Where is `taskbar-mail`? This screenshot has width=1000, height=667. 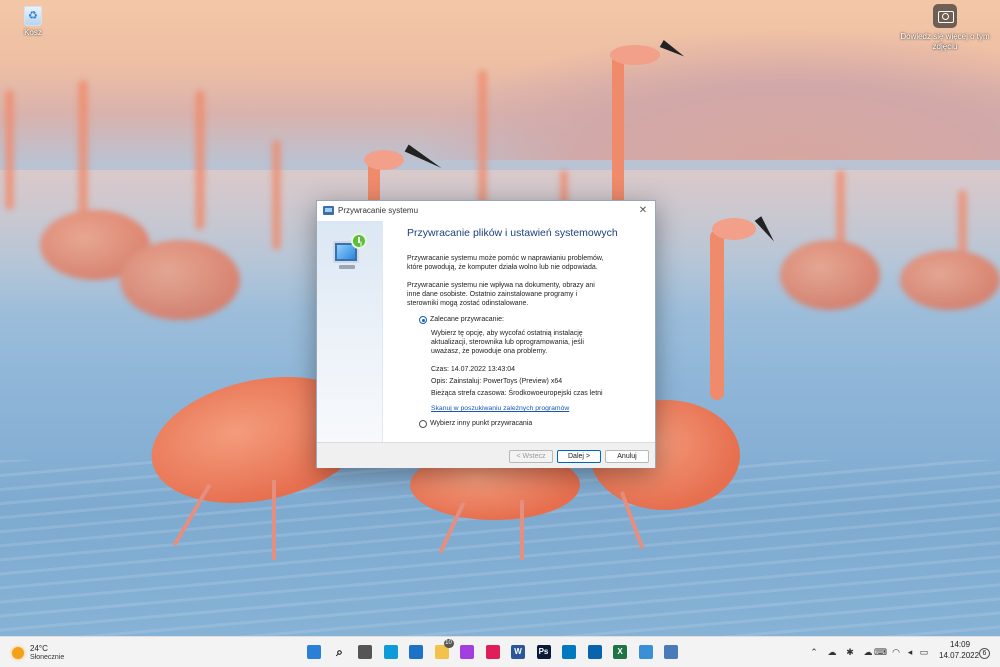 taskbar-mail is located at coordinates (416, 652).